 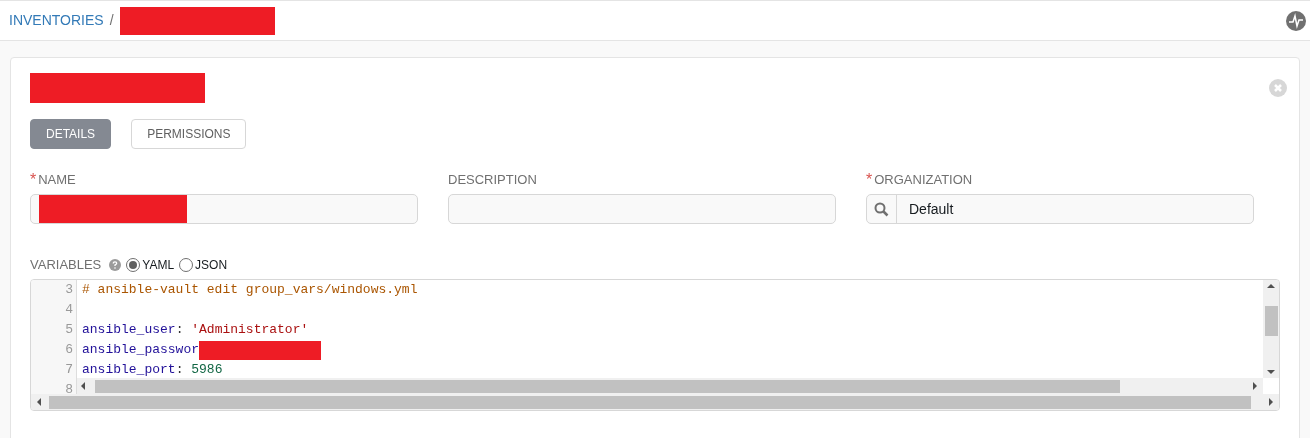 What do you see at coordinates (1278, 88) in the screenshot?
I see `close-icon` at bounding box center [1278, 88].